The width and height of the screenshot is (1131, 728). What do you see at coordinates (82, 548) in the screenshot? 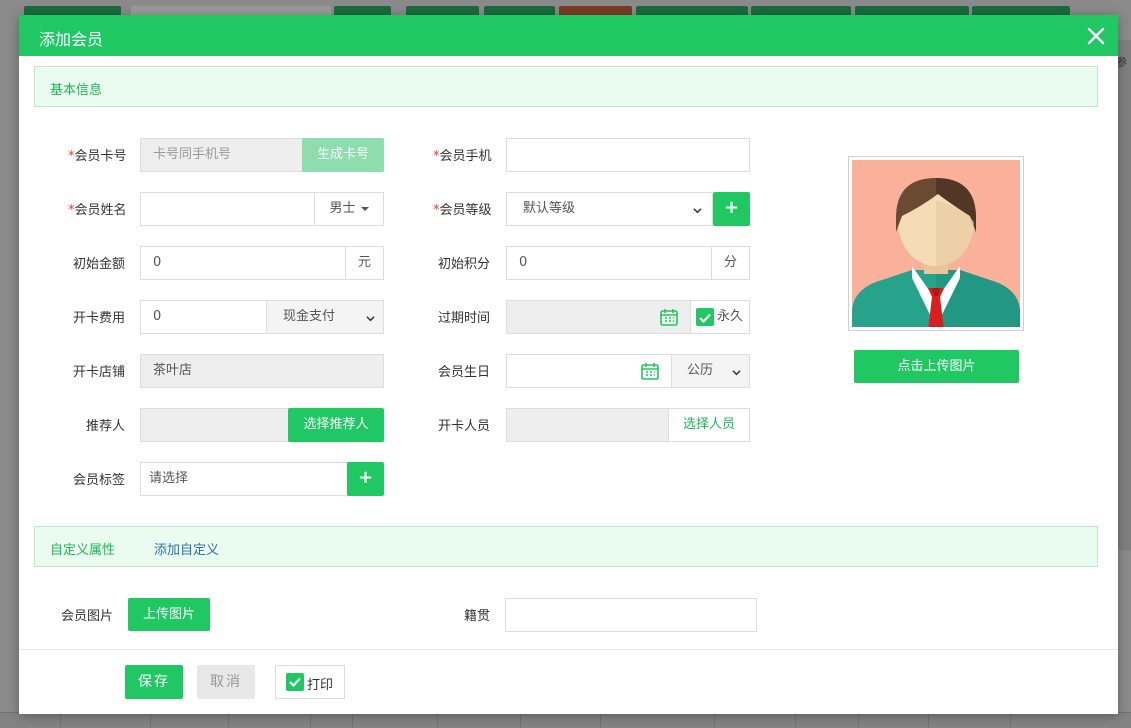
I see `tab-custom-attributes: 自定义属性` at bounding box center [82, 548].